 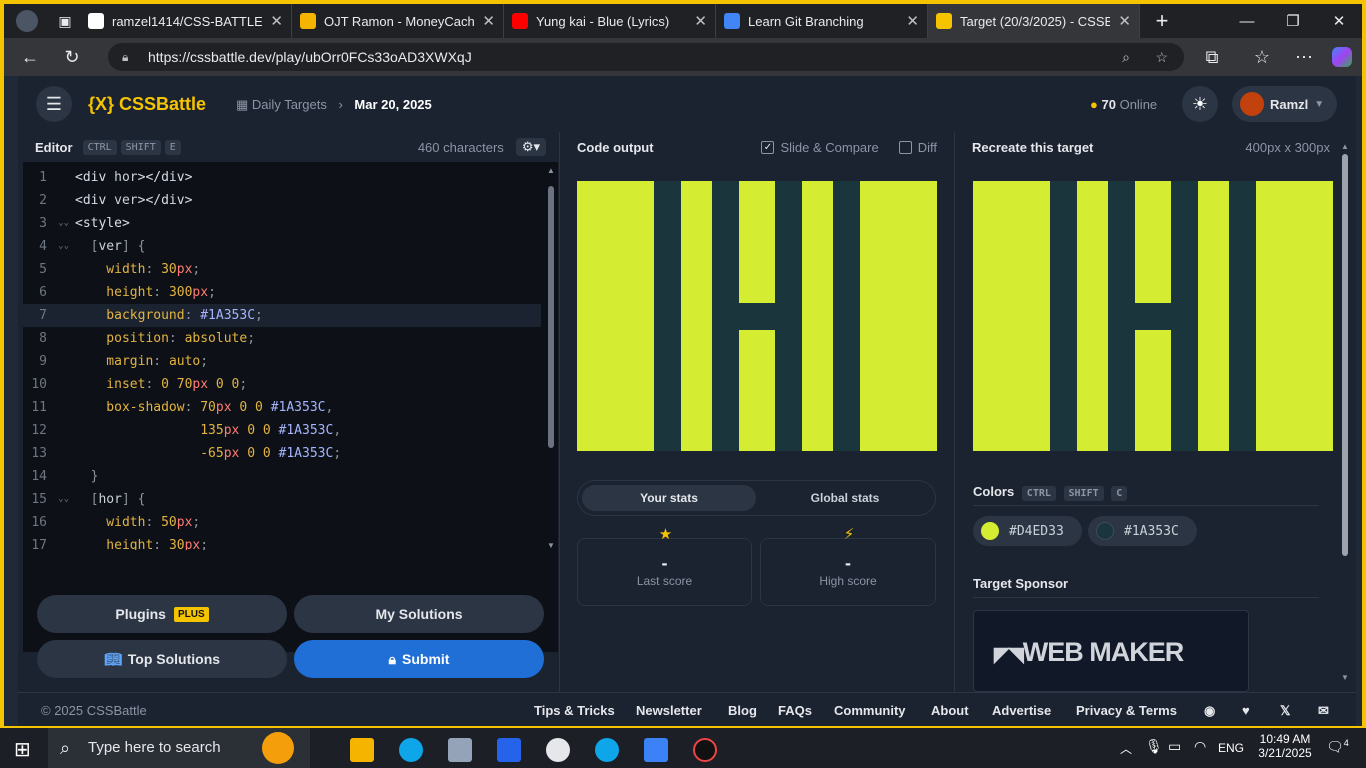 I want to click on code-line: 1 <div hor ></div>, so click(x=282, y=177).